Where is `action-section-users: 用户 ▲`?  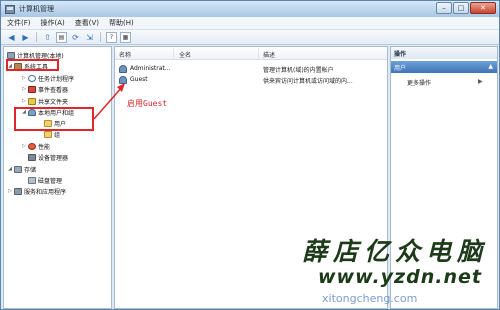
action-section-users: 用户 ▲ is located at coordinates (444, 67).